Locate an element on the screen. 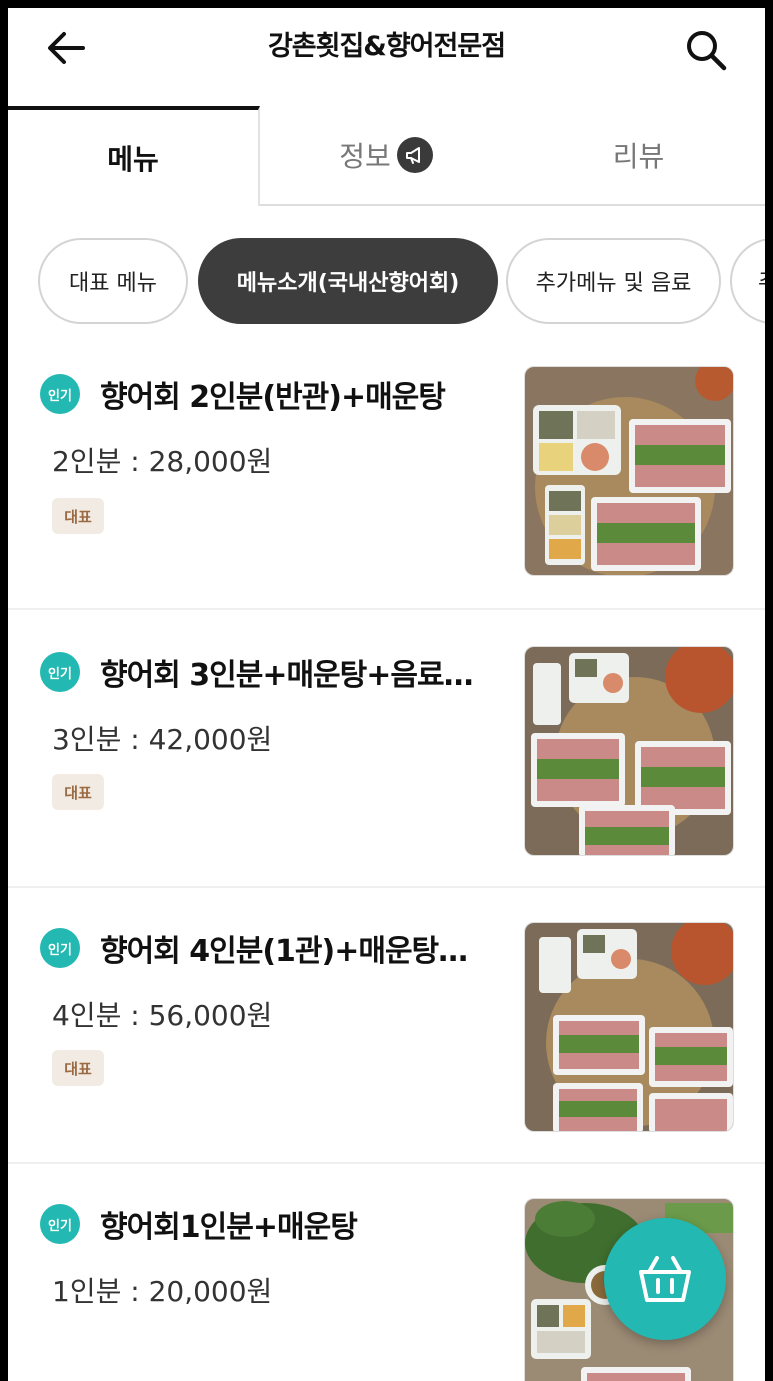  arrow-left-icon is located at coordinates (66, 48).